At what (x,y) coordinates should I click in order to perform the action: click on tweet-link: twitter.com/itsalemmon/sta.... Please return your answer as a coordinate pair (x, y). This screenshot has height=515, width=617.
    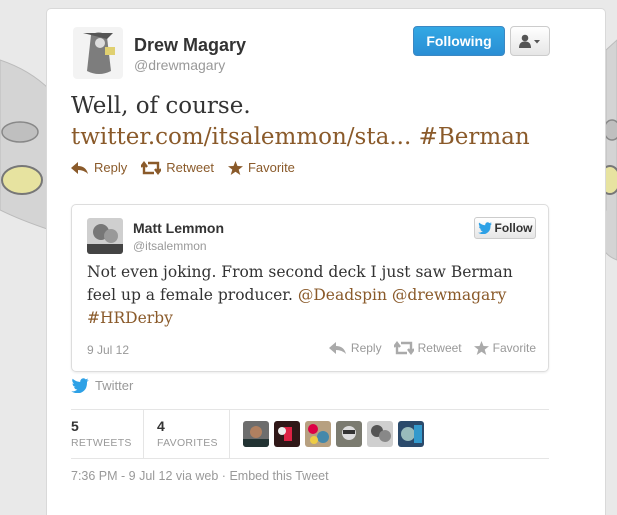
    Looking at the image, I should click on (241, 137).